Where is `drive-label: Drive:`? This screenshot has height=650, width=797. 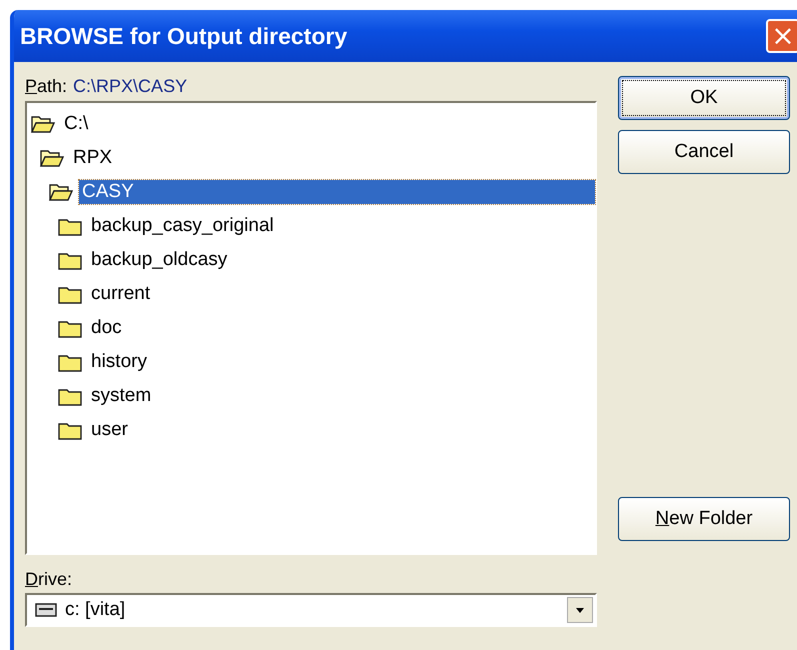
drive-label: Drive: is located at coordinates (49, 580).